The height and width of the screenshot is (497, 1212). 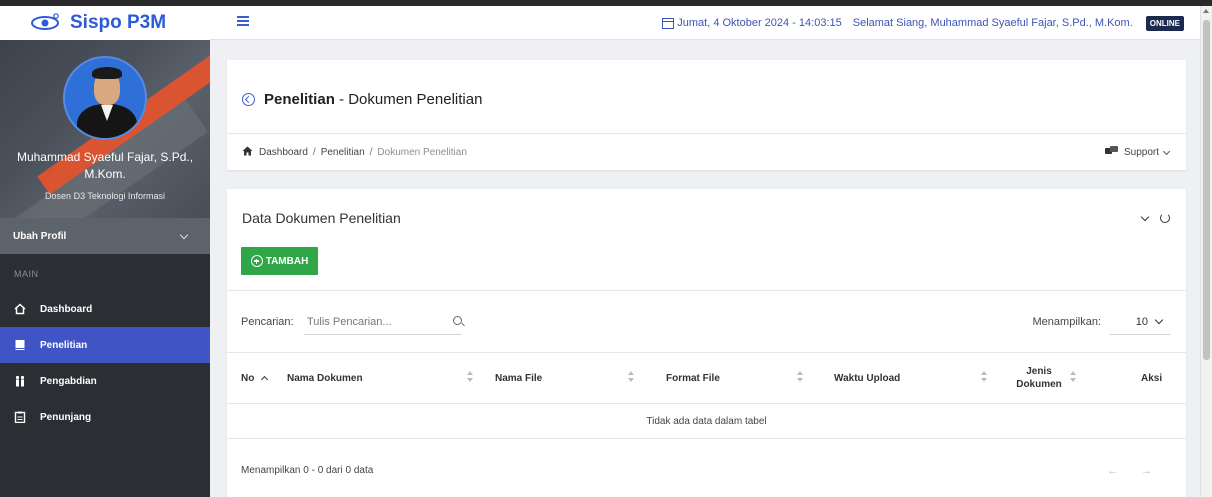 I want to click on page-size-value: 10, so click(x=1141, y=321).